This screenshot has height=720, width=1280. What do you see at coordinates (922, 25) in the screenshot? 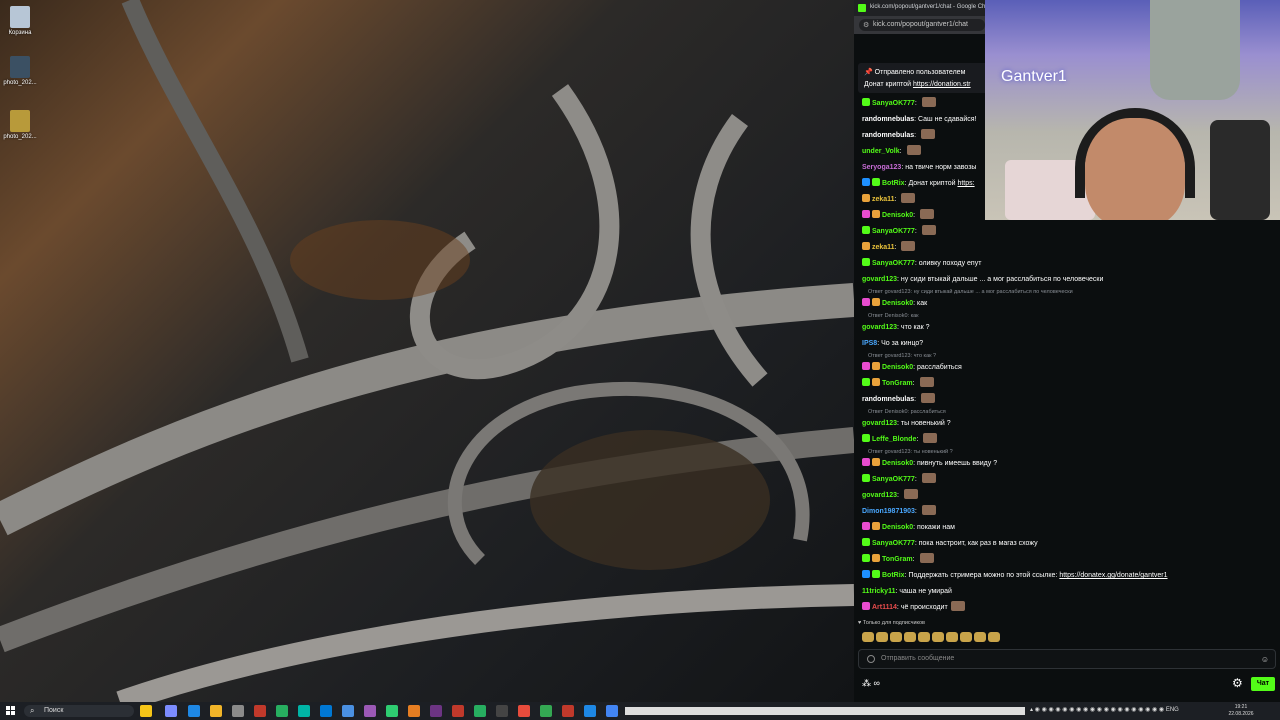
I see `url-field: ⚙ kick.com/popout/gantver1/chat` at bounding box center [922, 25].